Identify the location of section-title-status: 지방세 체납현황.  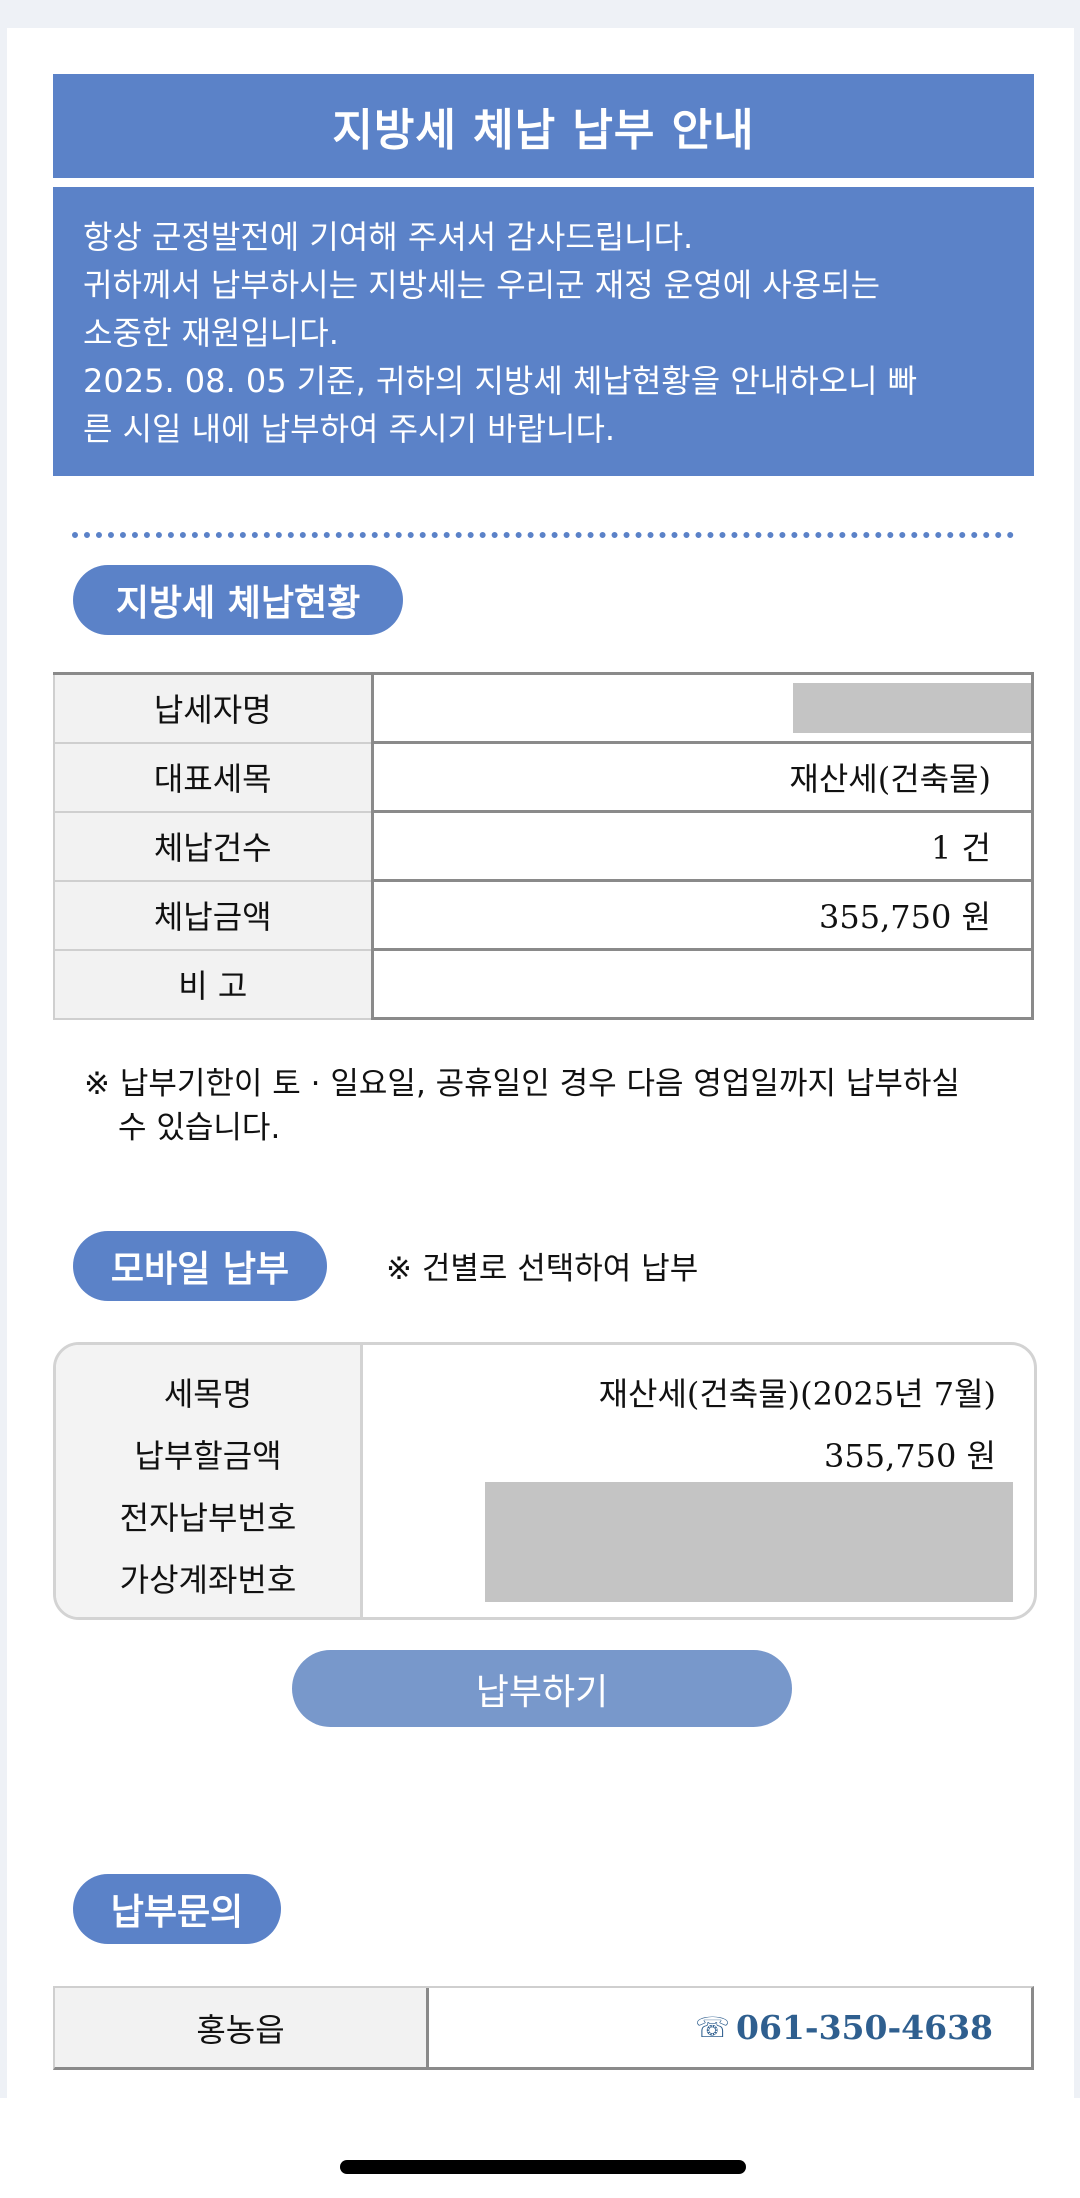
(238, 600).